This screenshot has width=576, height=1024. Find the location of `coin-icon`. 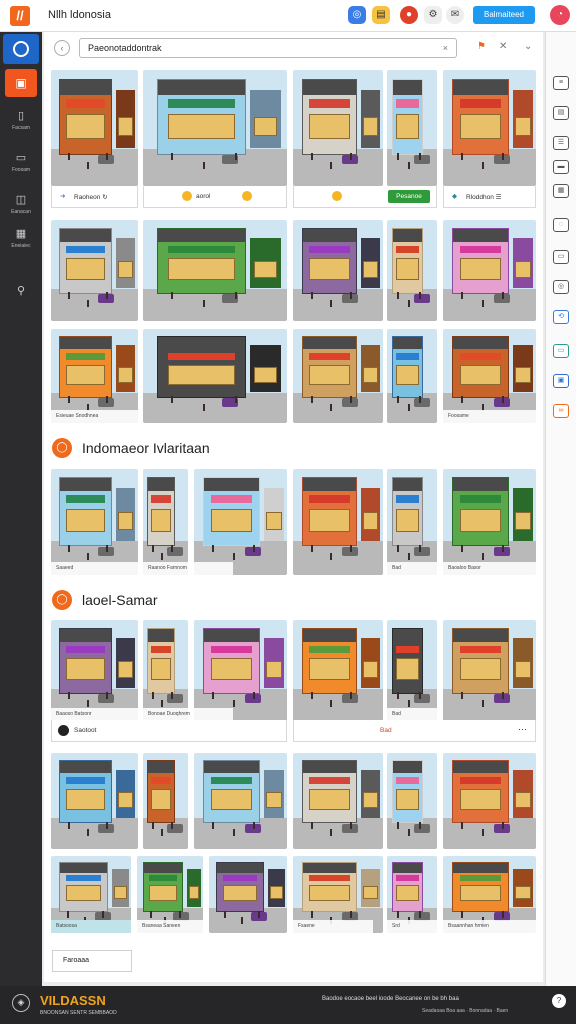

coin-icon is located at coordinates (187, 196).